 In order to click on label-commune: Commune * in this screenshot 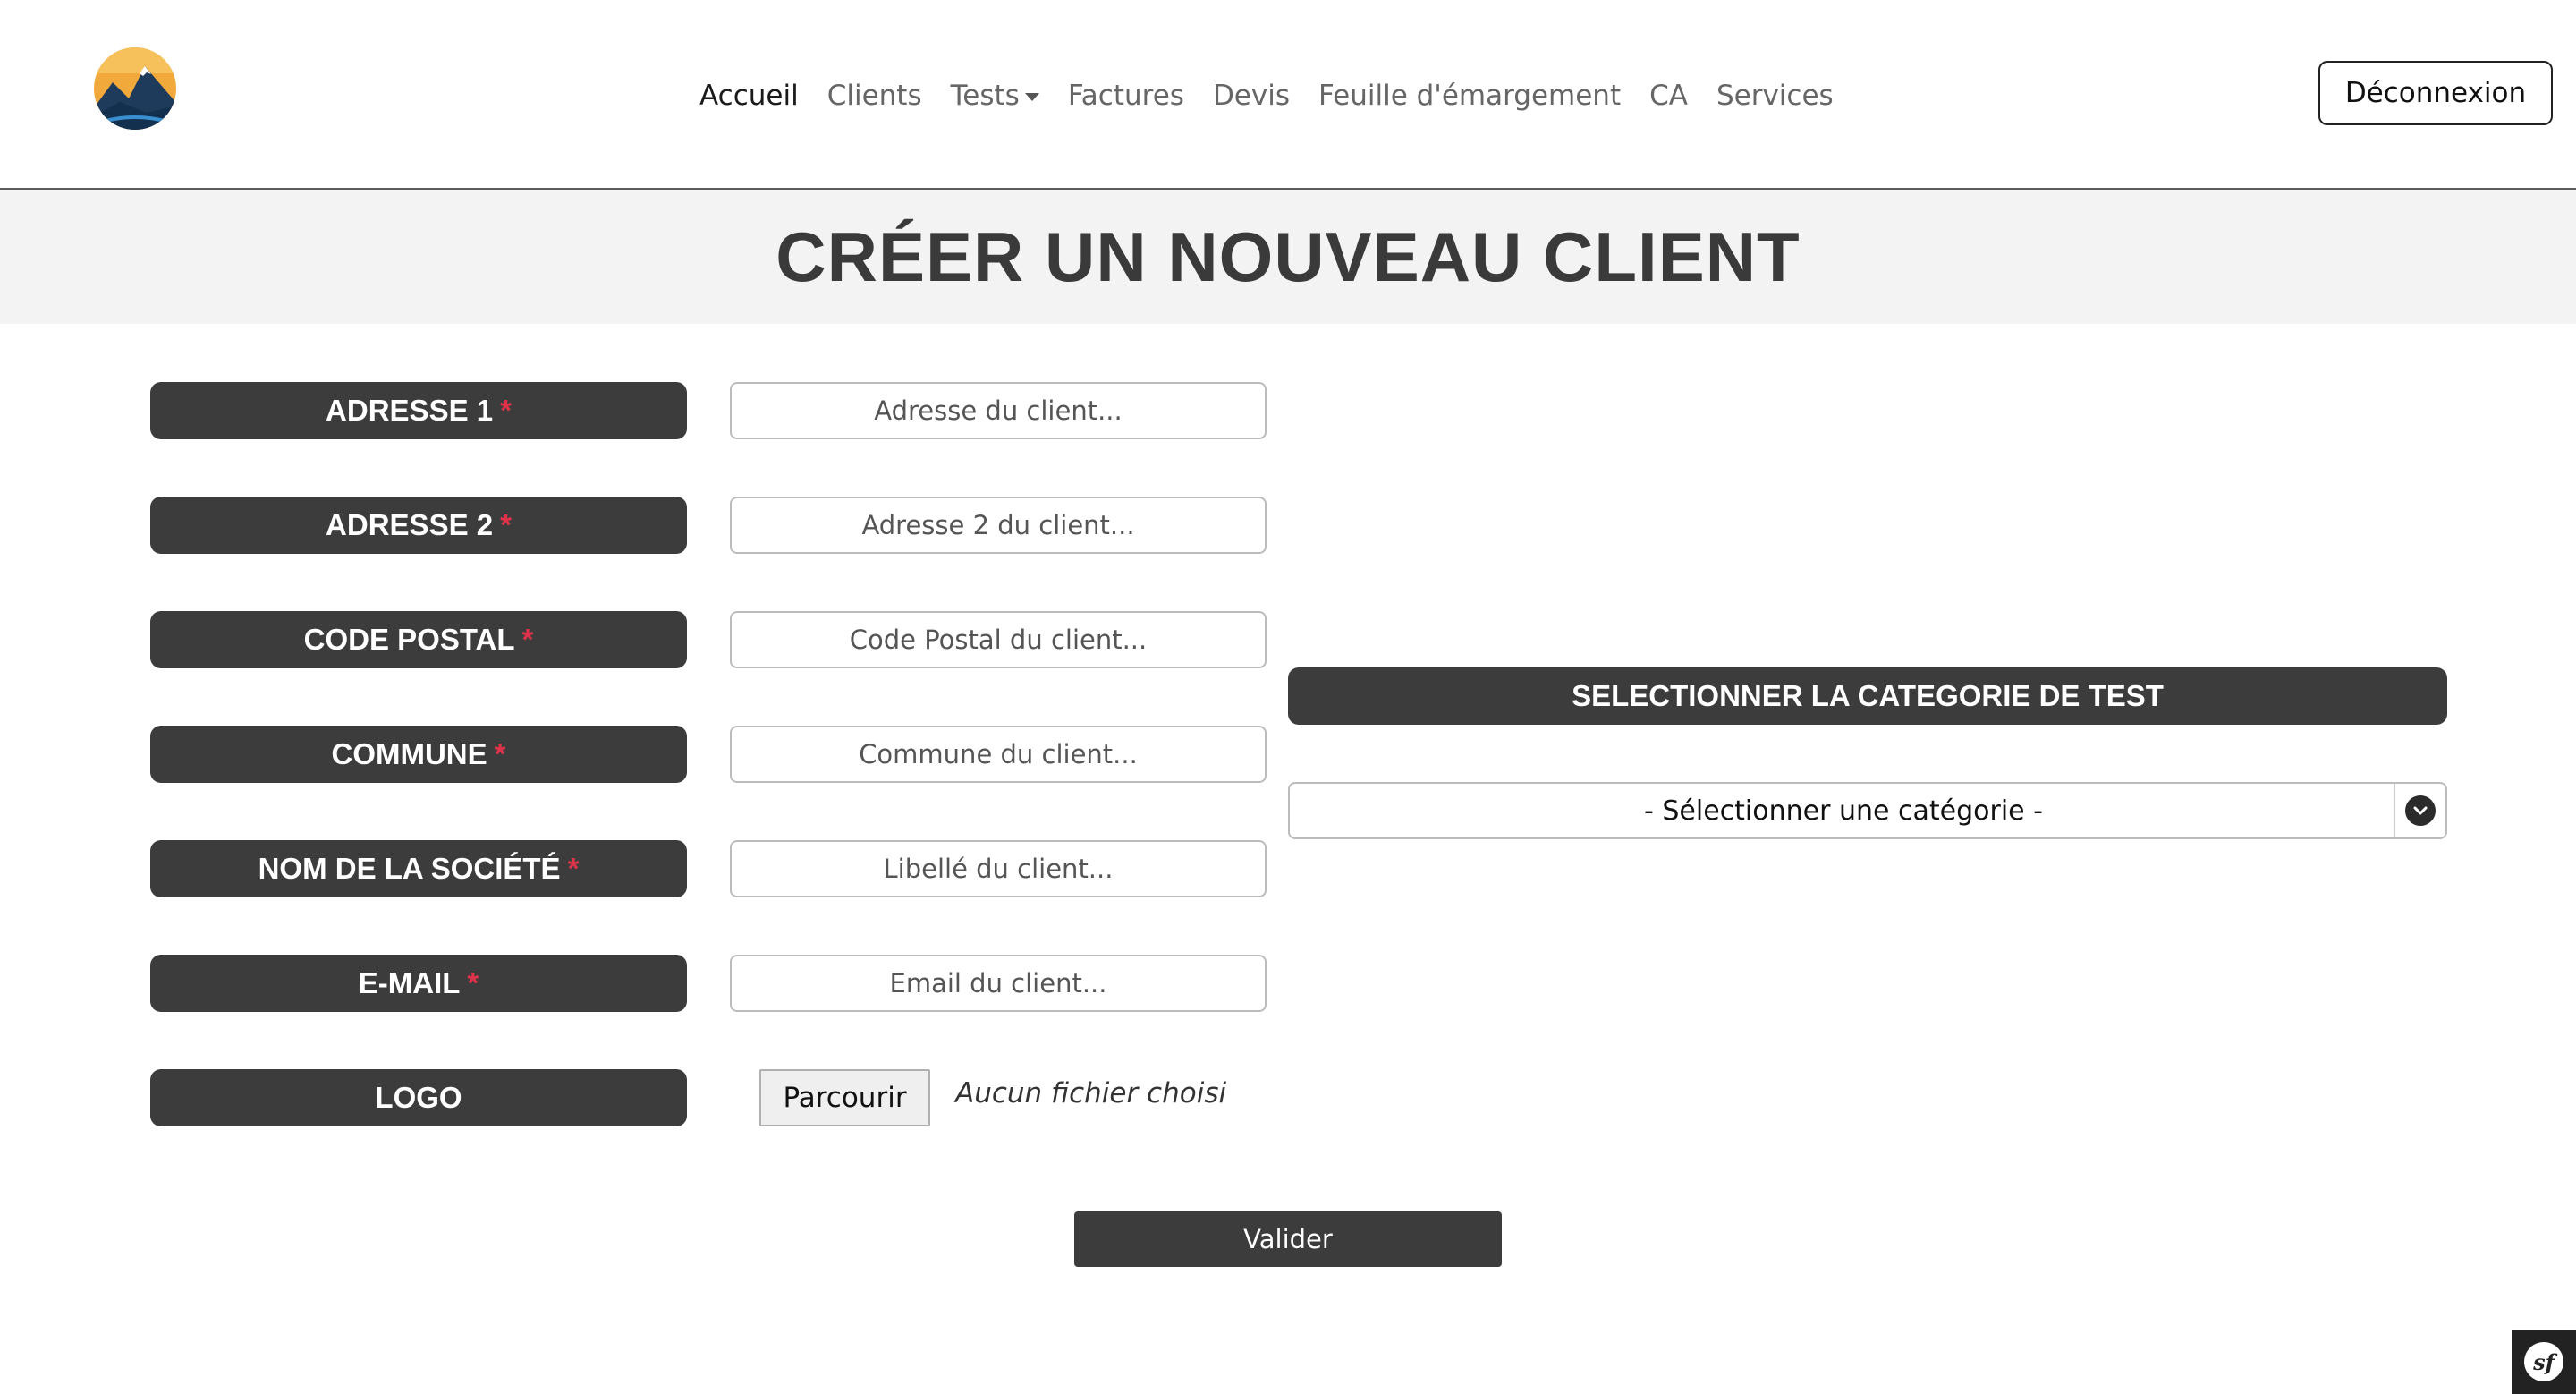, I will do `click(418, 754)`.